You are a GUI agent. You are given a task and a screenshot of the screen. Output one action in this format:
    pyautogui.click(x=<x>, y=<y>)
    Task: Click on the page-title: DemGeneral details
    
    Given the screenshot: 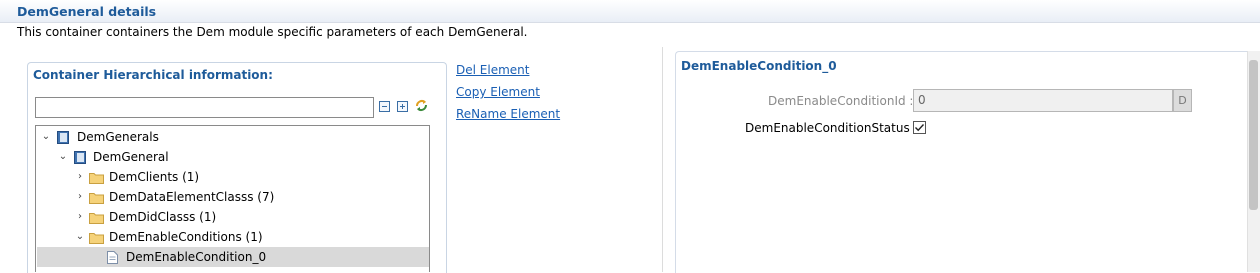 What is the action you would take?
    pyautogui.click(x=87, y=11)
    